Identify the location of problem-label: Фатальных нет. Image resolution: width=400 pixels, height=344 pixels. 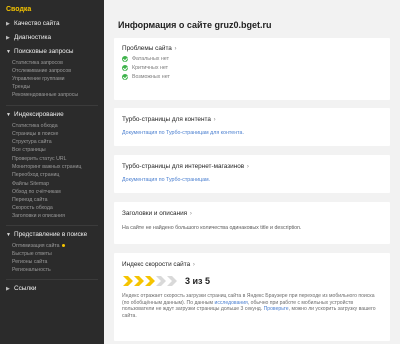
(150, 59).